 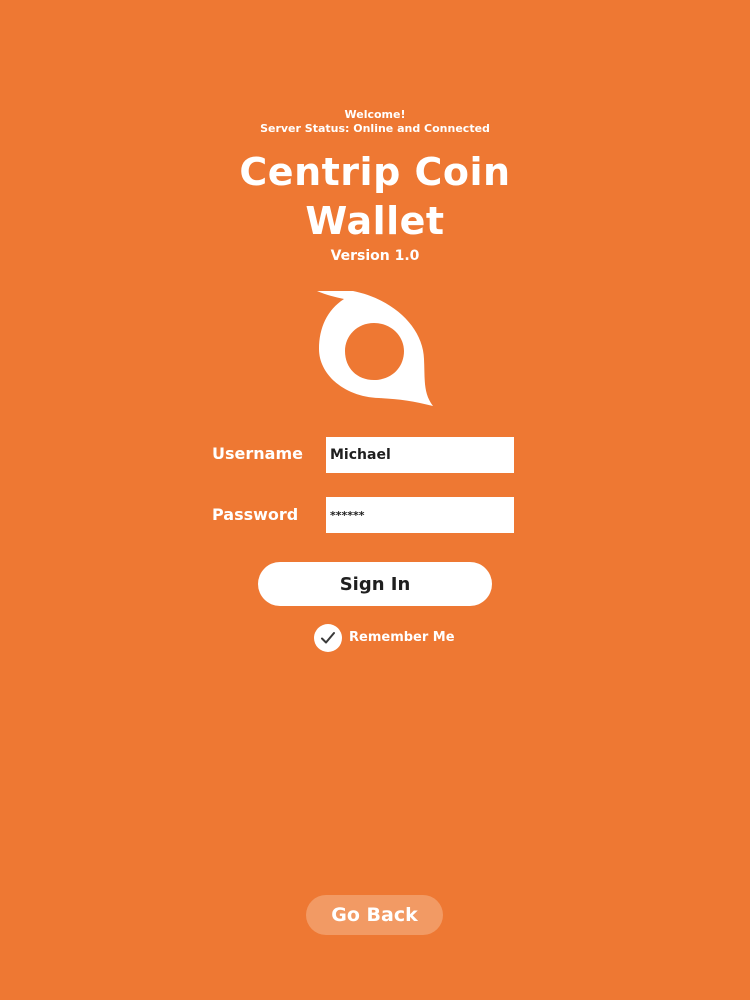 I want to click on remember-me-checkbox, so click(x=328, y=638).